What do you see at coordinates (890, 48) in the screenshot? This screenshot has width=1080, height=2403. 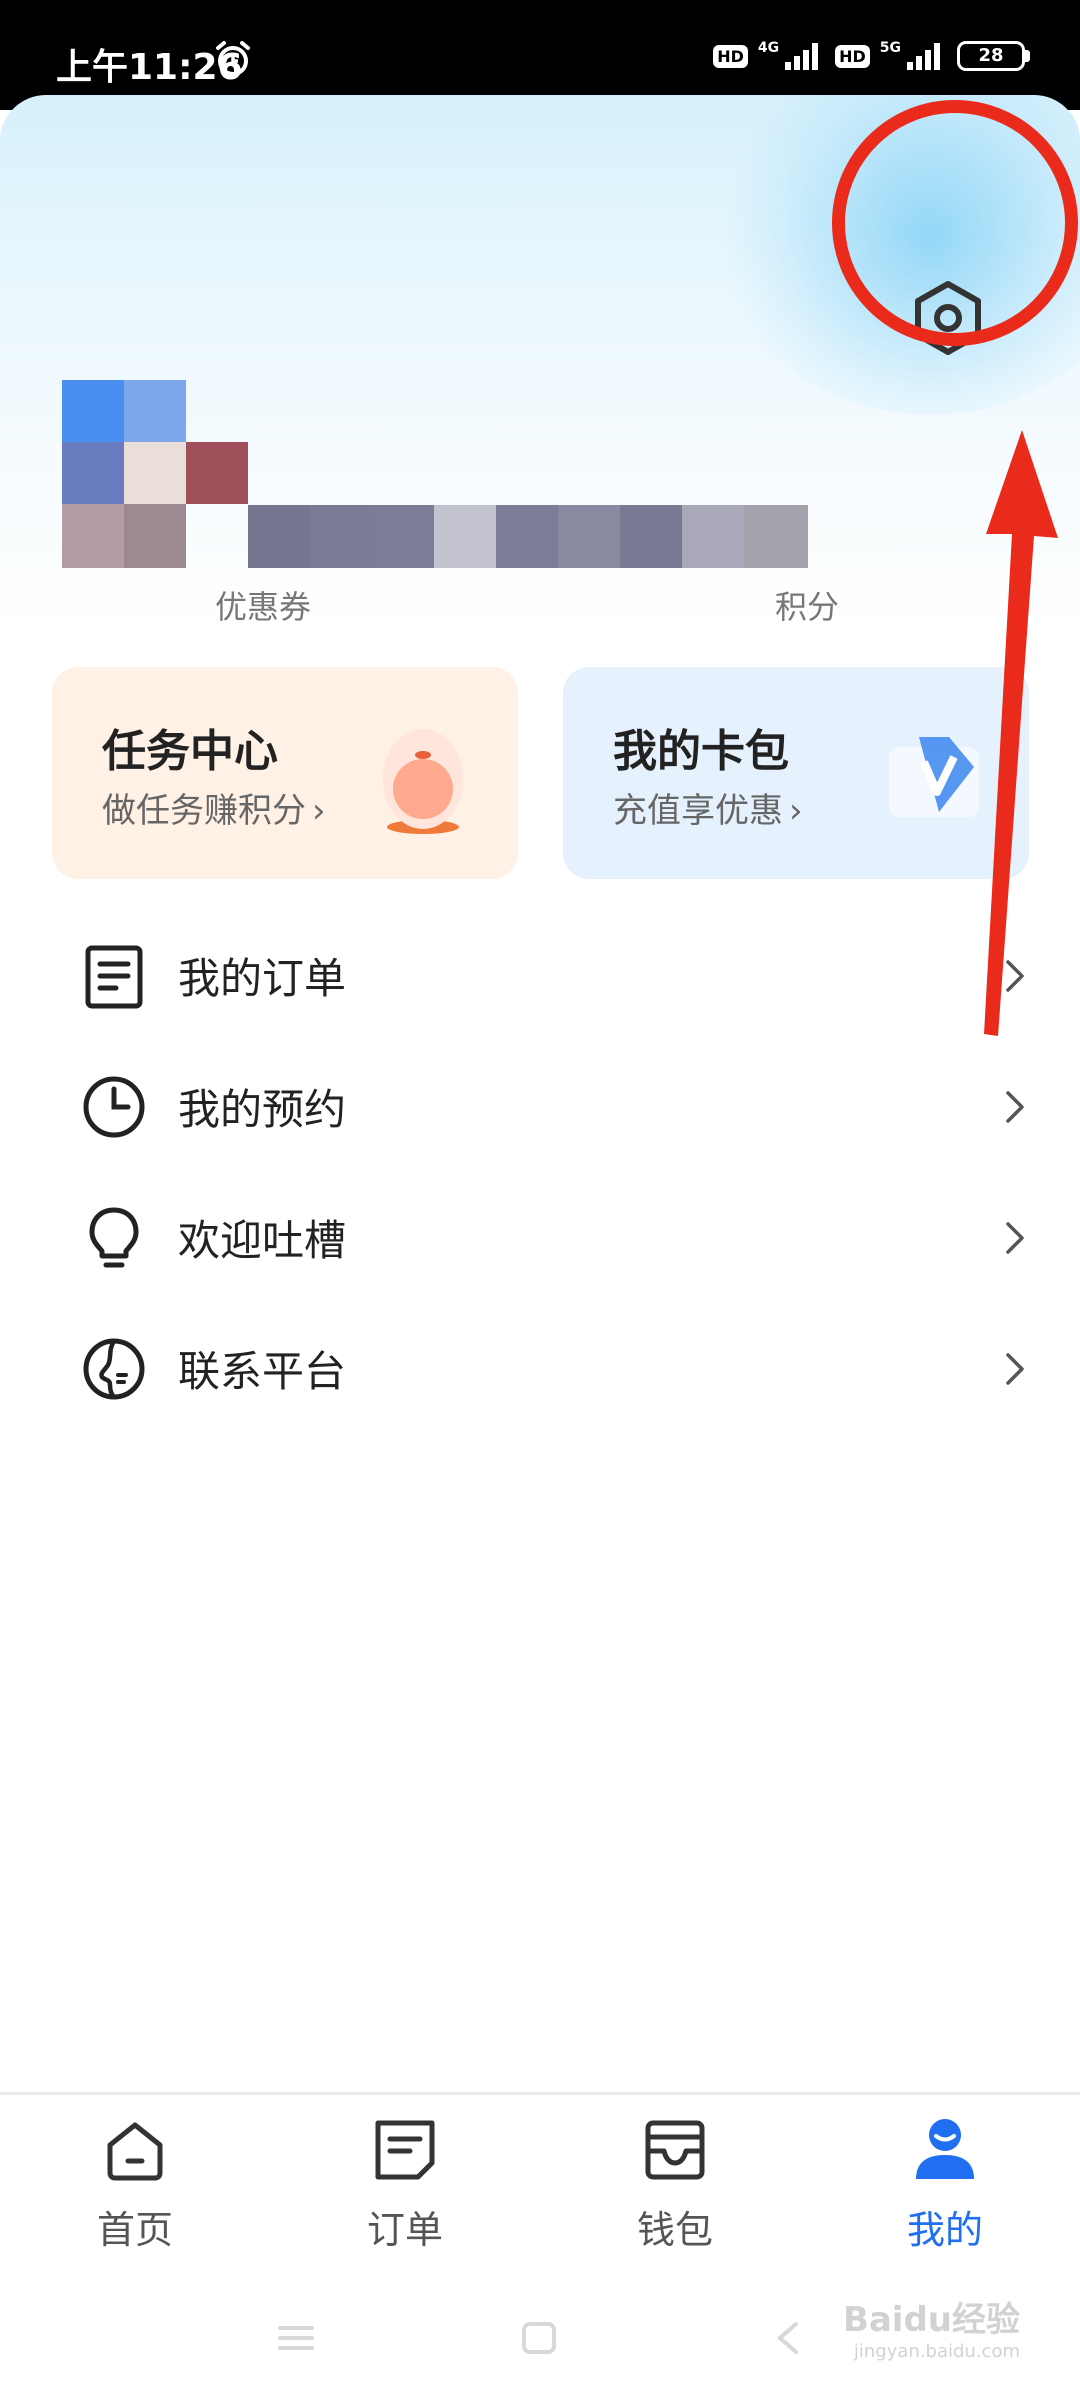 I see `network-type-2: 5G` at bounding box center [890, 48].